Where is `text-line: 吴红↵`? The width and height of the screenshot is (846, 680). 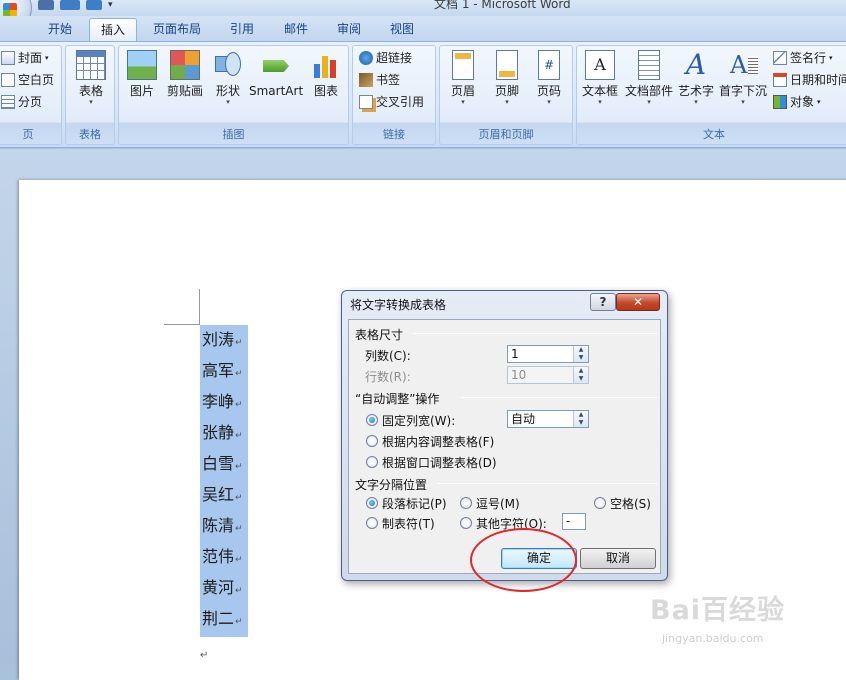 text-line: 吴红↵ is located at coordinates (222, 495).